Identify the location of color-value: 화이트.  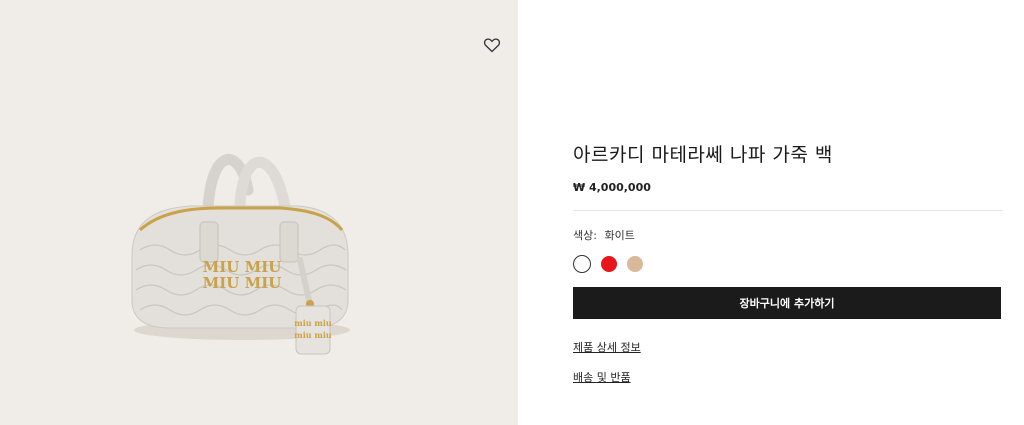
(619, 235).